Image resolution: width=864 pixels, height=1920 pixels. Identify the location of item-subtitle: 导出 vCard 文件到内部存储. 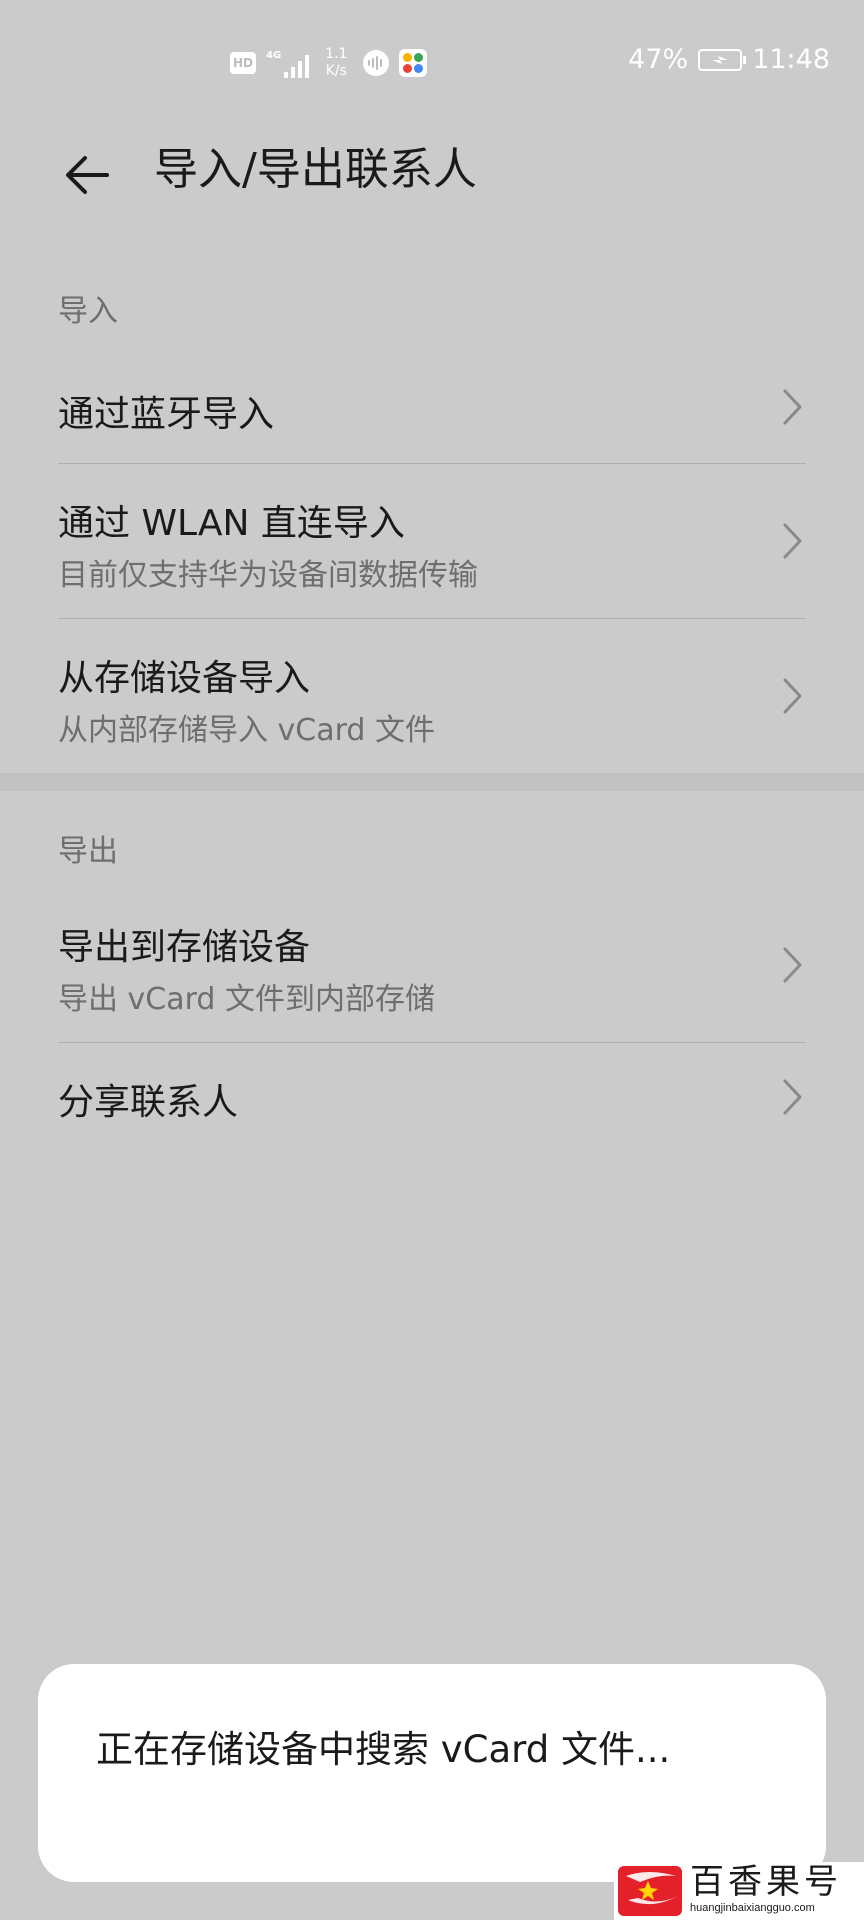
(247, 999).